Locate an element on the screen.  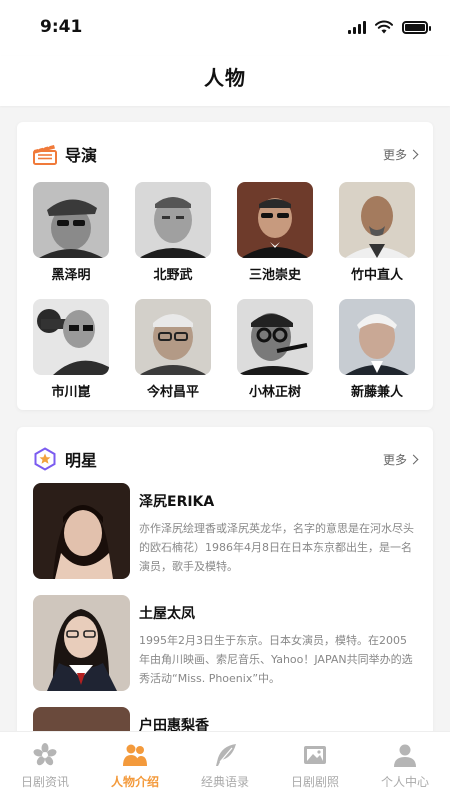
director-item: 市川崑 is located at coordinates (71, 349).